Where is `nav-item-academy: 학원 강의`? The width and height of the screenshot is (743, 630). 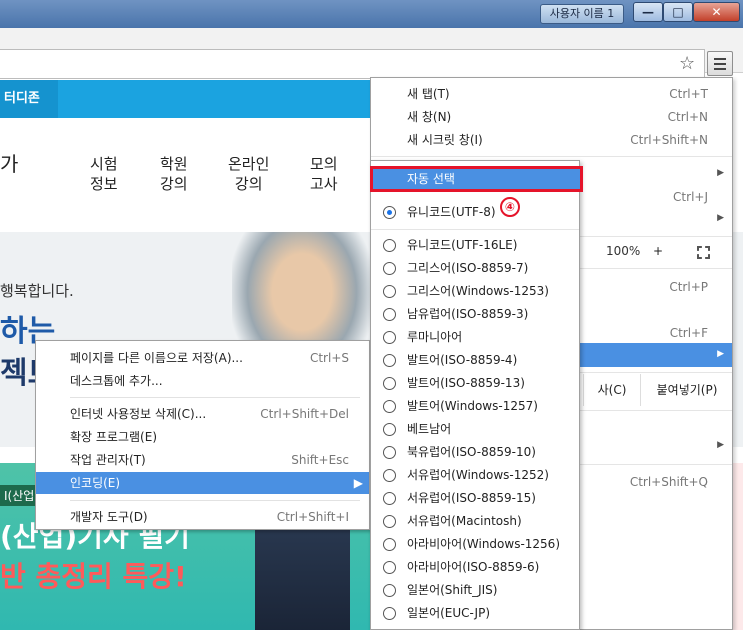 nav-item-academy: 학원 강의 is located at coordinates (174, 174).